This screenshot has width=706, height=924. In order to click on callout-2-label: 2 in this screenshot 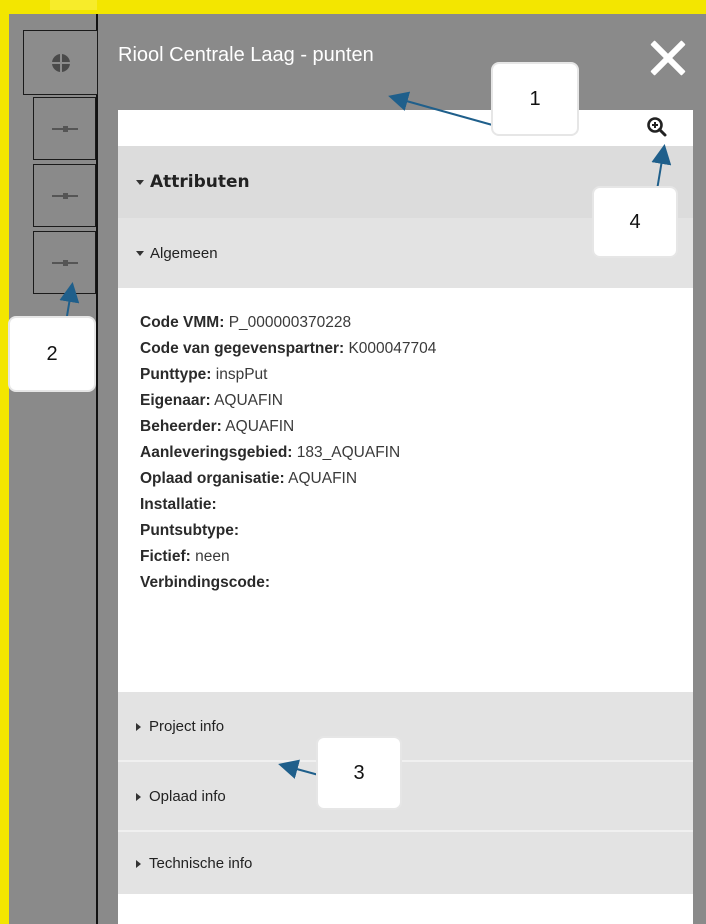, I will do `click(52, 353)`.